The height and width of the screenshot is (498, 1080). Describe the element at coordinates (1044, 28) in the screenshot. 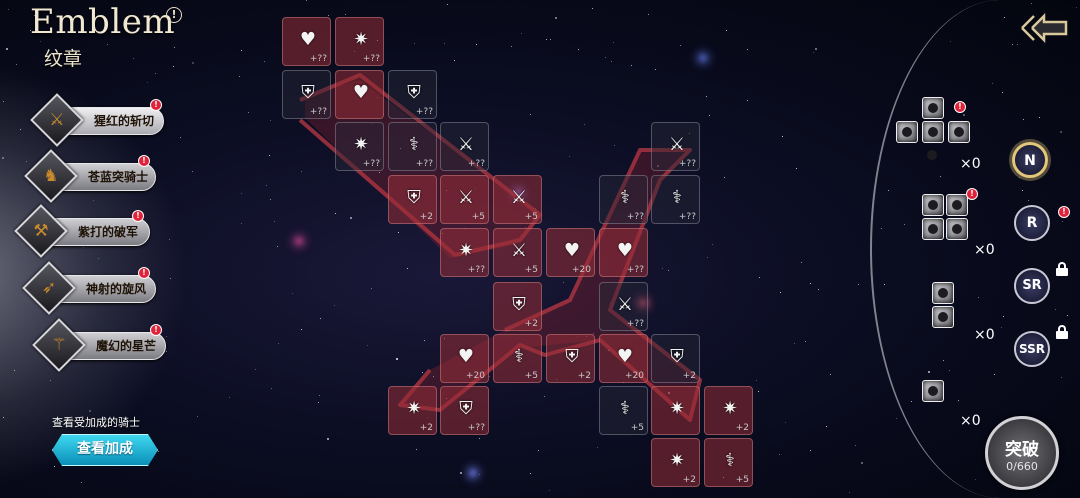

I see `back-arrow-icon` at that location.